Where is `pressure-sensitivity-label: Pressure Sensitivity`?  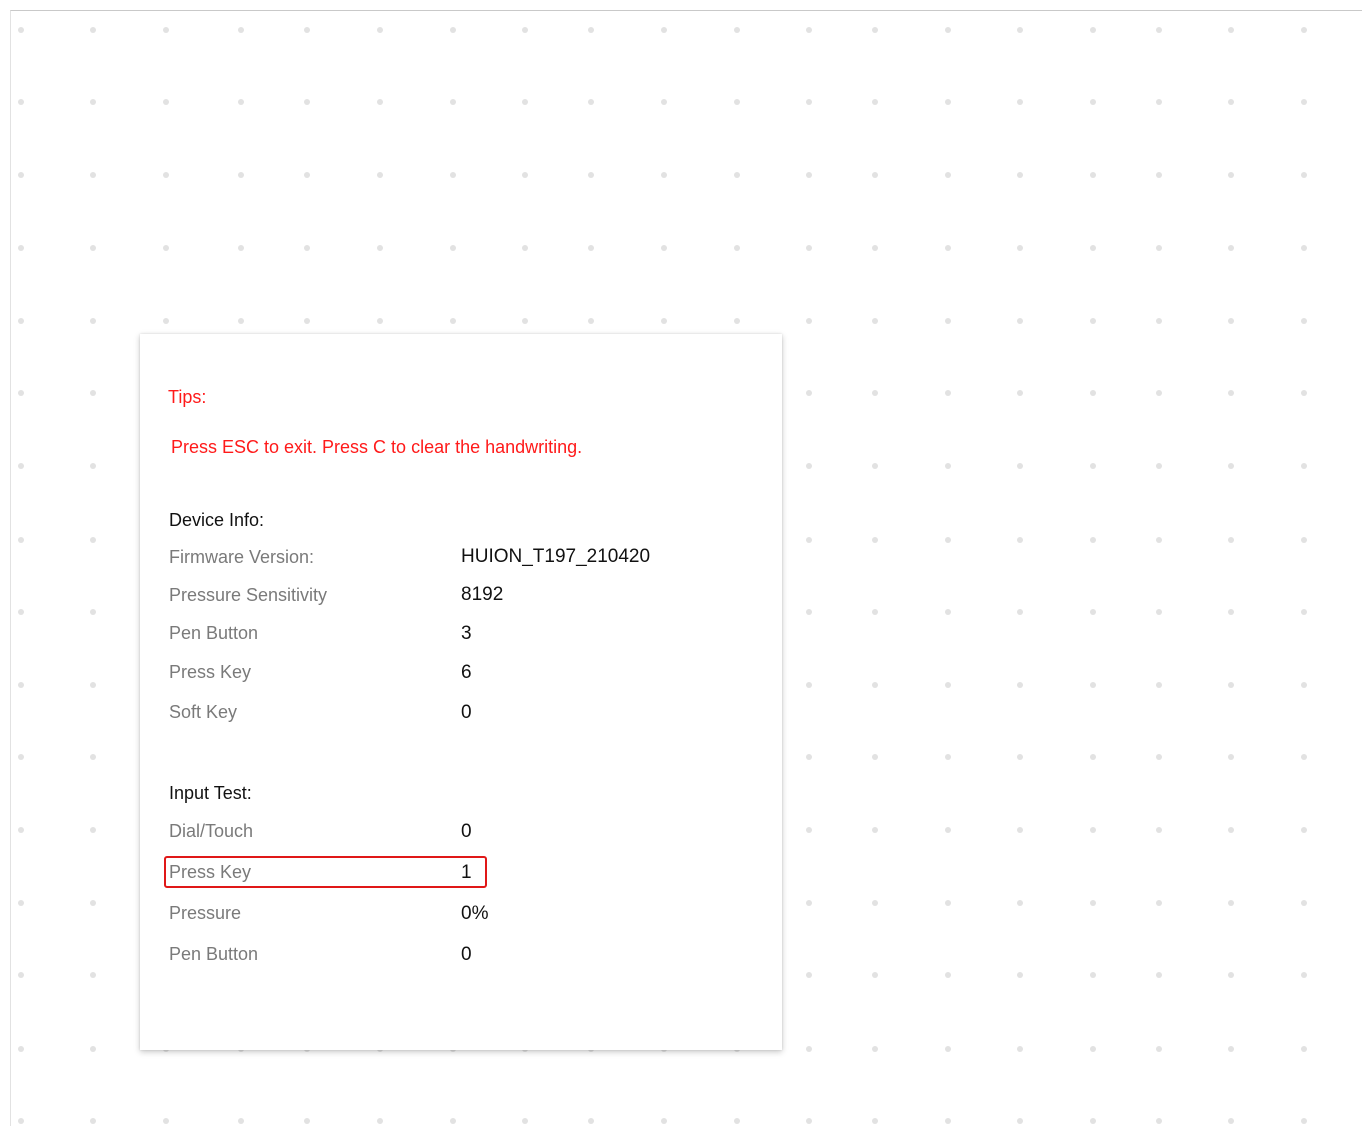
pressure-sensitivity-label: Pressure Sensitivity is located at coordinates (248, 595).